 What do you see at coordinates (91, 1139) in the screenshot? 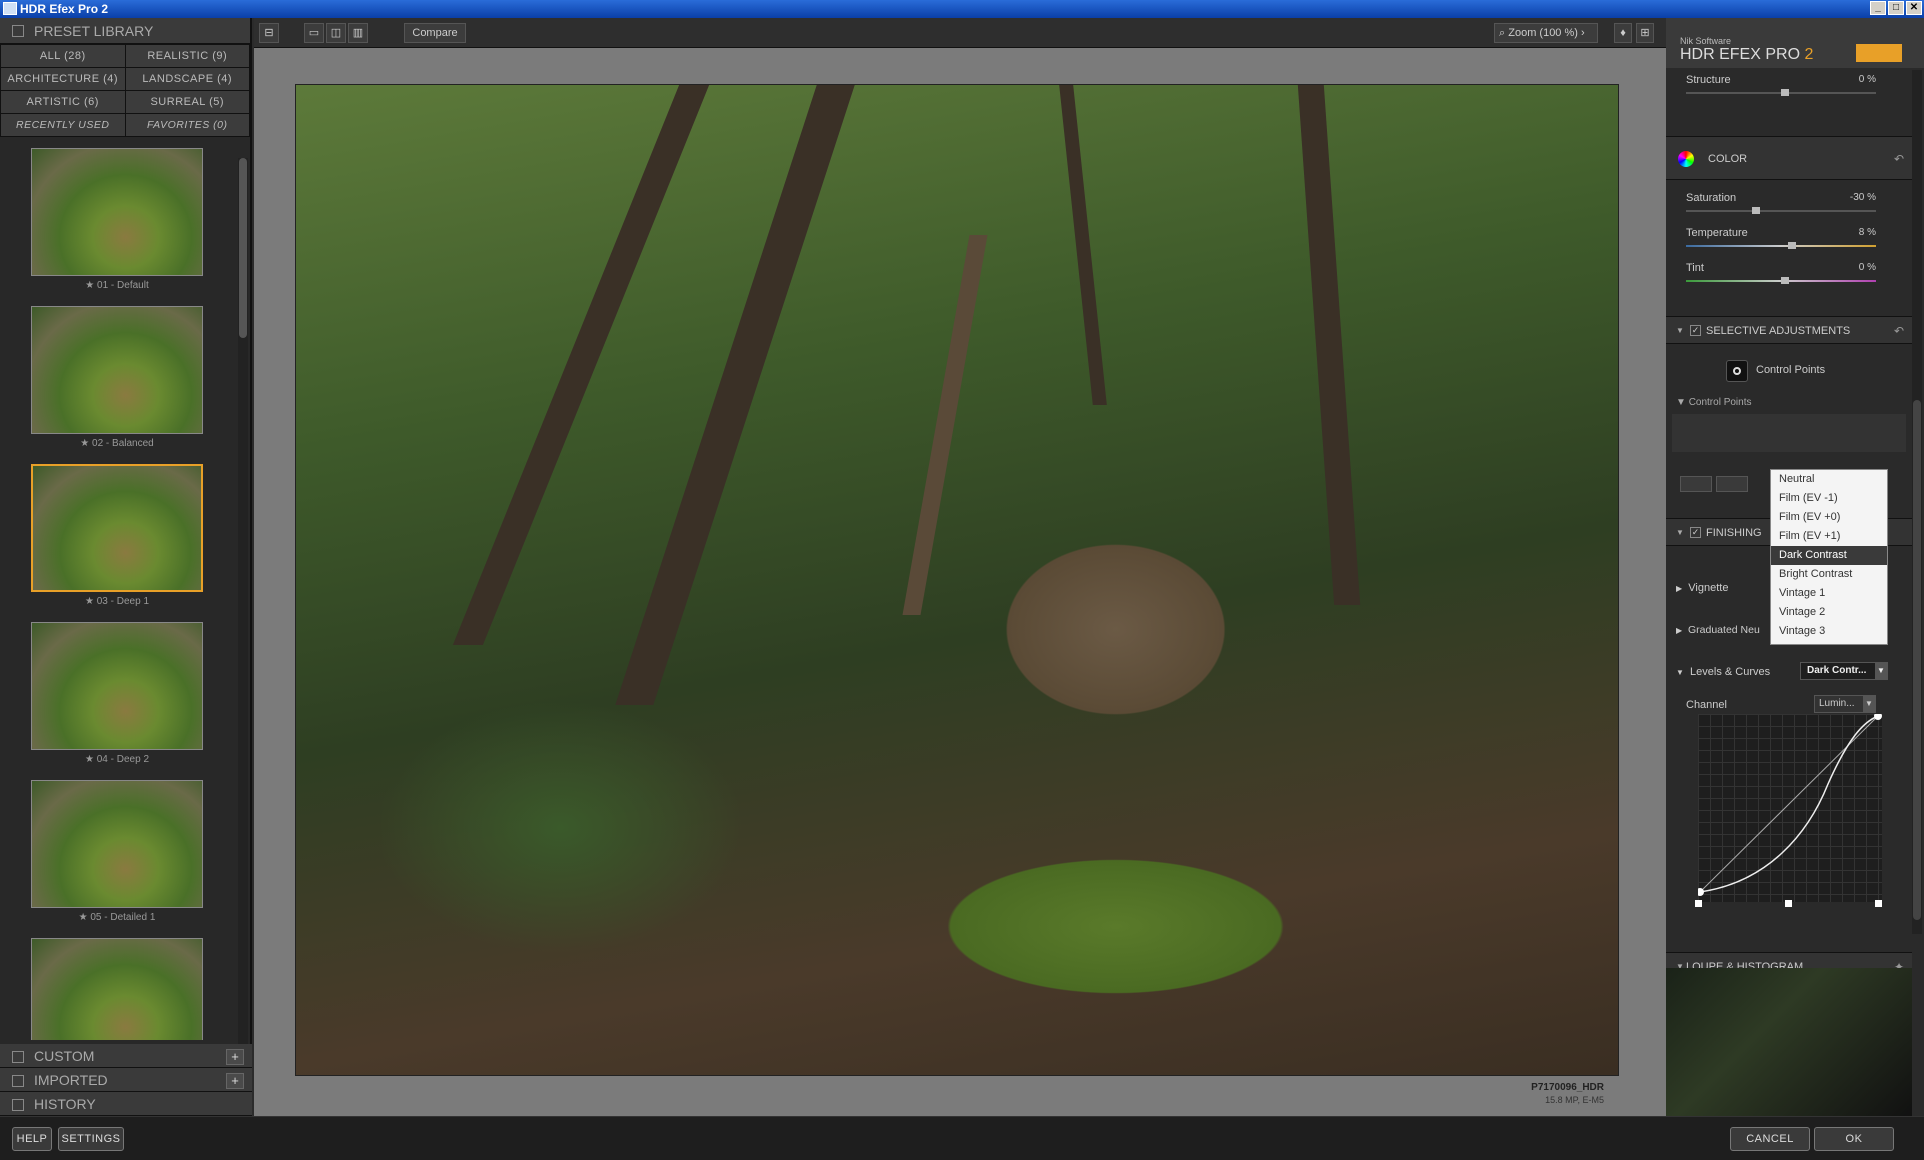
I see `settings-button: SETTINGS` at bounding box center [91, 1139].